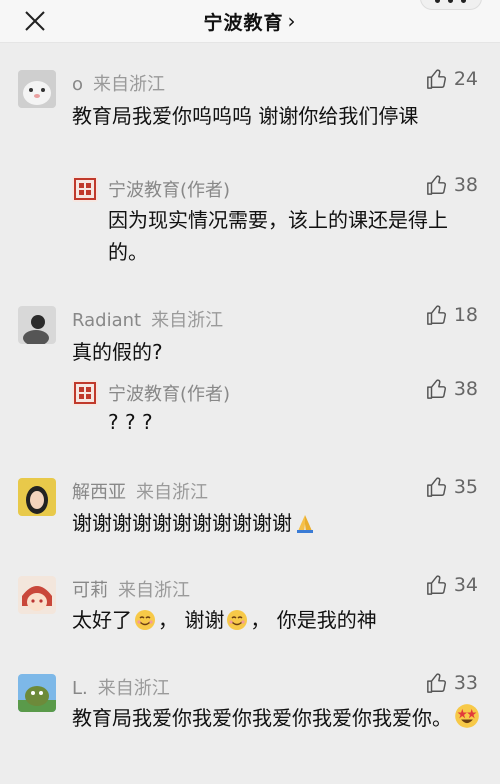 The height and width of the screenshot is (784, 500). I want to click on comment-text-body: 谢谢谢谢谢谢谢谢谢谢谢, so click(182, 523).